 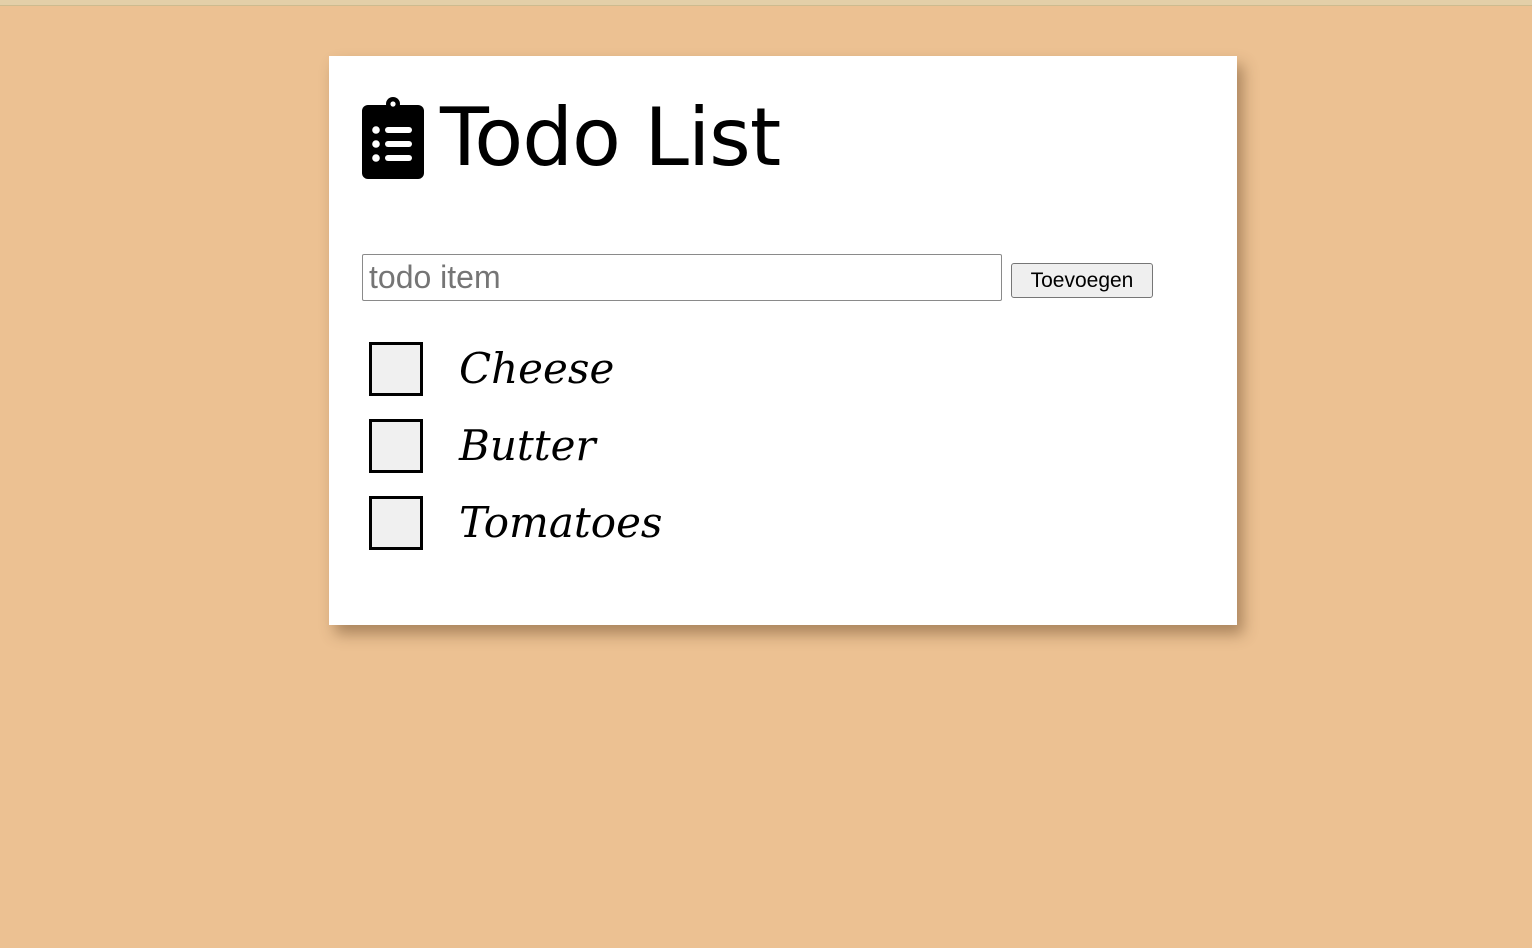 I want to click on todo-item: Cheese, so click(x=515, y=380).